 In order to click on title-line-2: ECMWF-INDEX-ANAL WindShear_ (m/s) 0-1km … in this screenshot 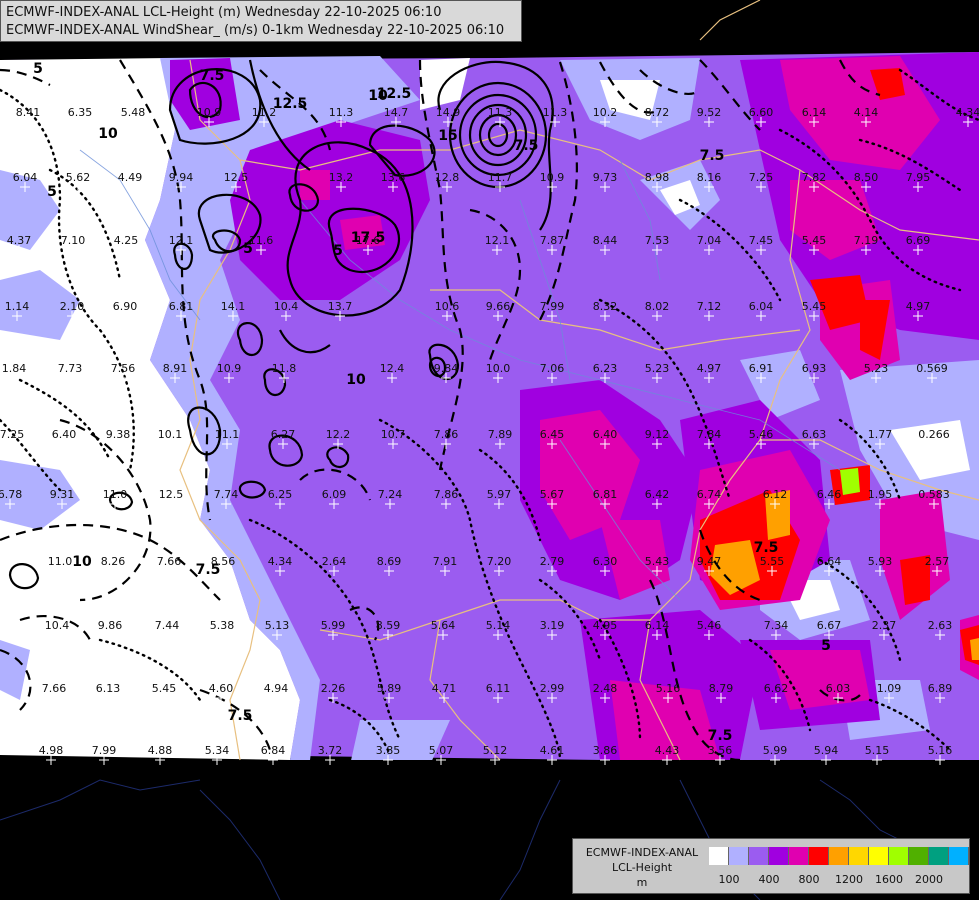, I will do `click(255, 30)`.